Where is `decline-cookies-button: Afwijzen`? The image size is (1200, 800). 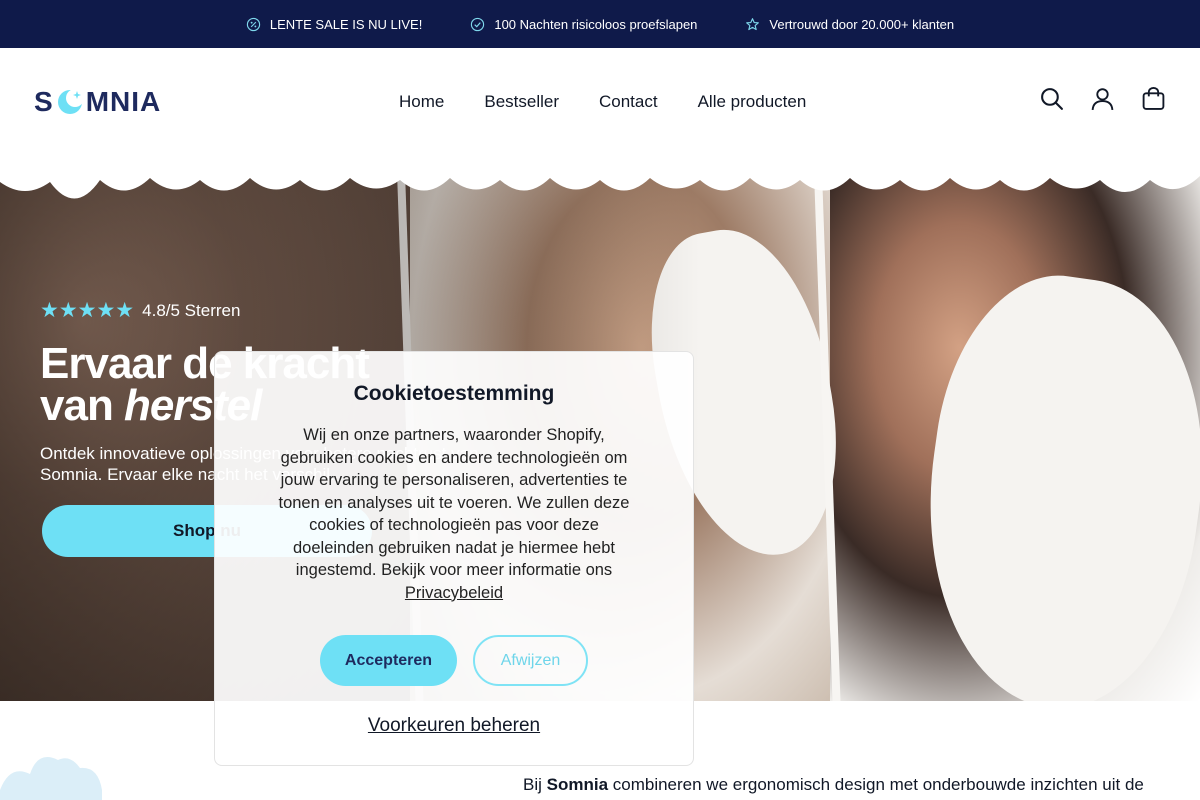 decline-cookies-button: Afwijzen is located at coordinates (530, 660).